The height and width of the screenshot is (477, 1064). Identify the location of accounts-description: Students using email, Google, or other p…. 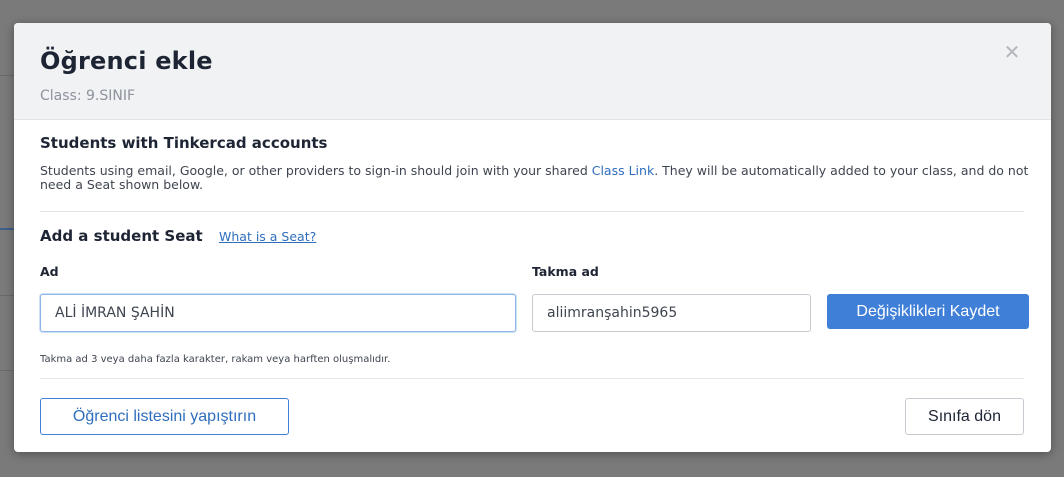
(535, 178).